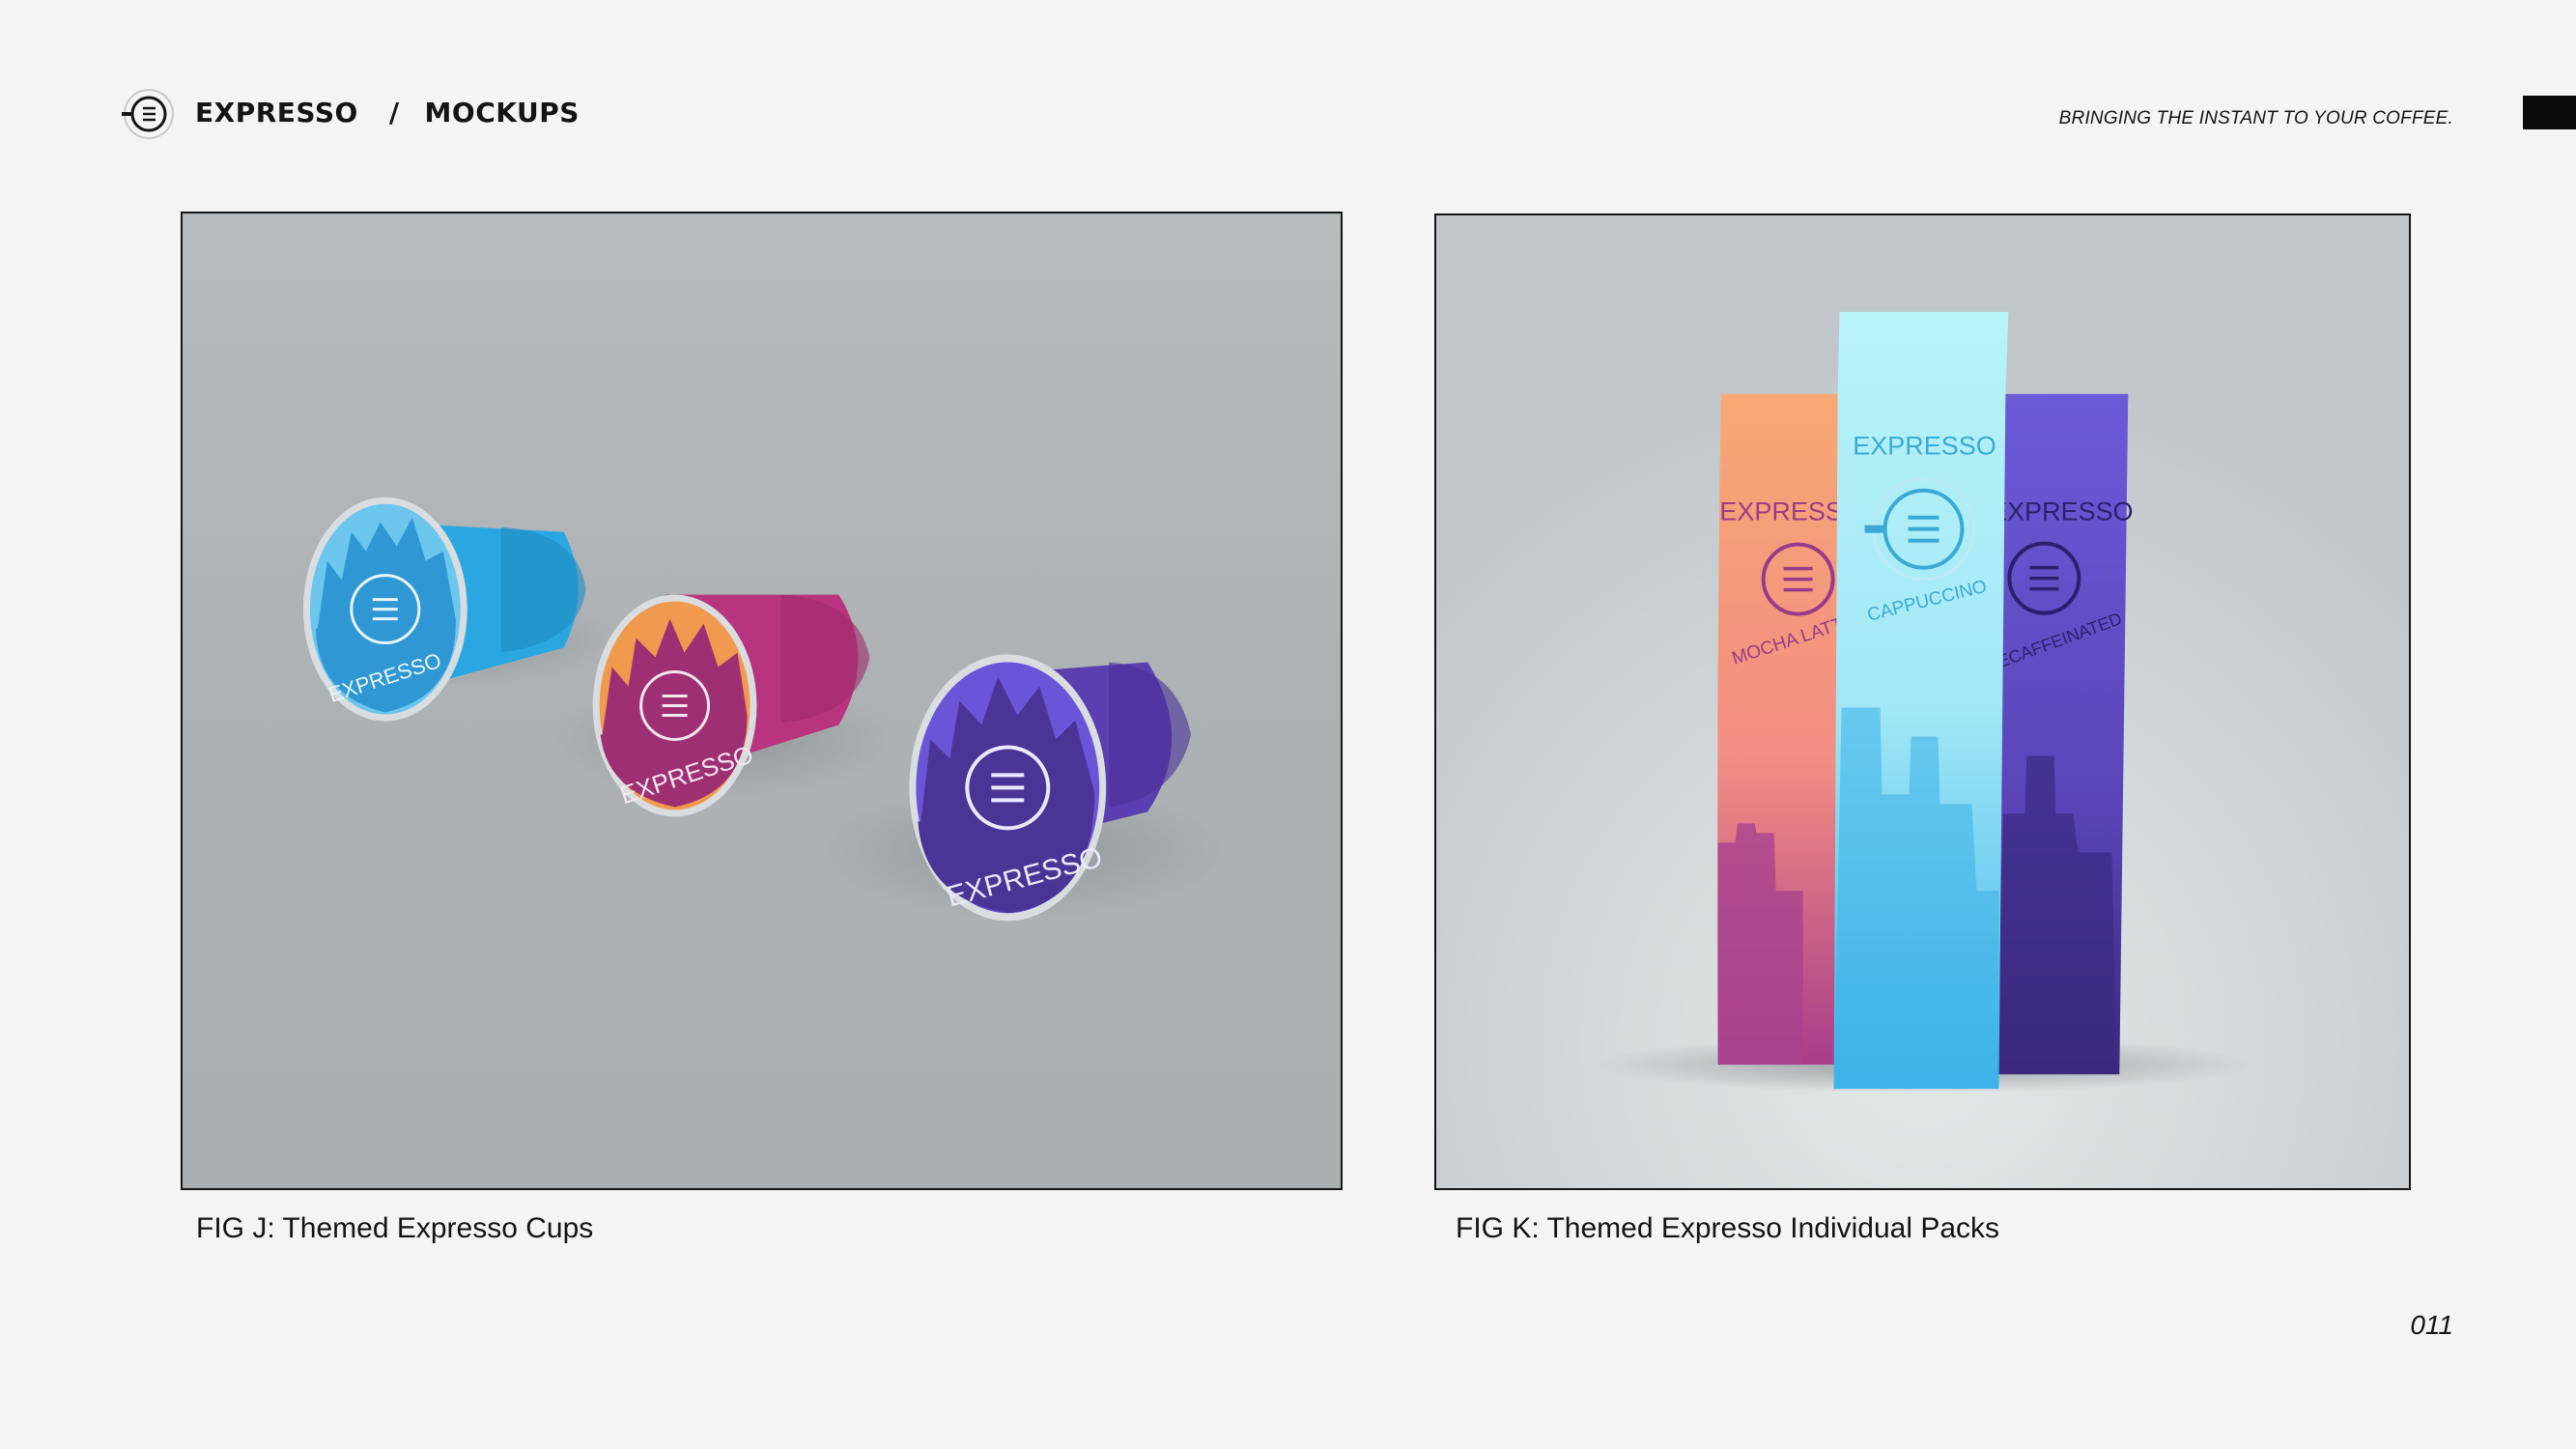 The height and width of the screenshot is (1449, 2576). I want to click on brand-name: EXPRESSO, so click(276, 112).